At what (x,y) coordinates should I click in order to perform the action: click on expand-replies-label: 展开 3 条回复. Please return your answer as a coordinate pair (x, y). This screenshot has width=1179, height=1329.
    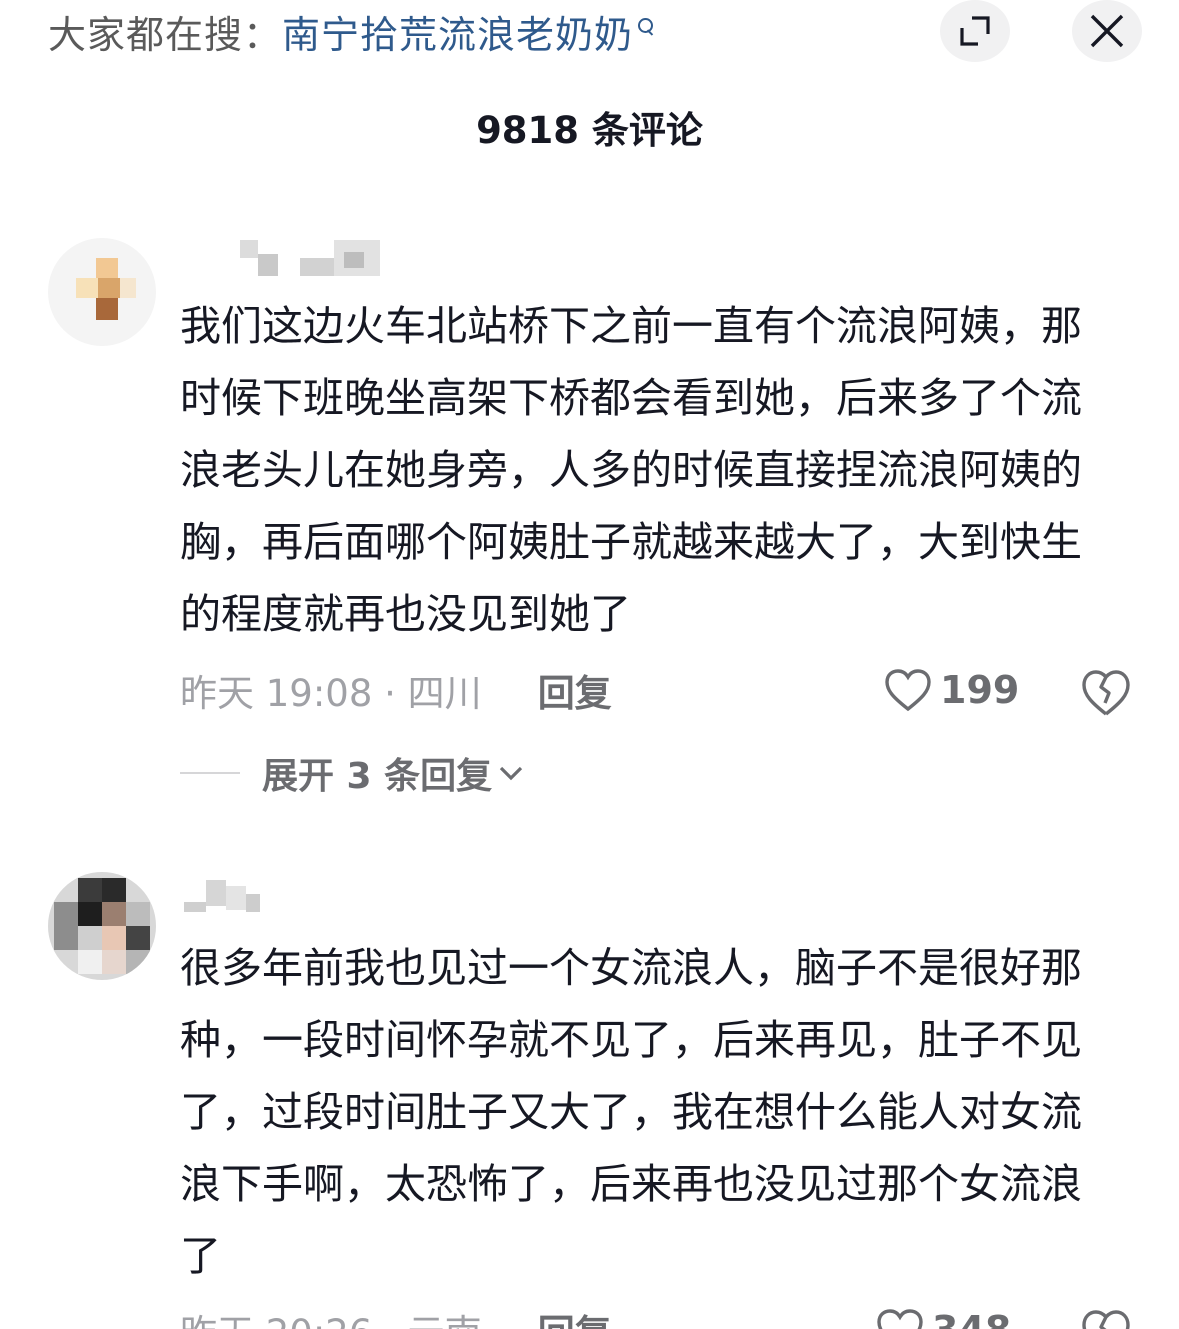
    Looking at the image, I should click on (377, 776).